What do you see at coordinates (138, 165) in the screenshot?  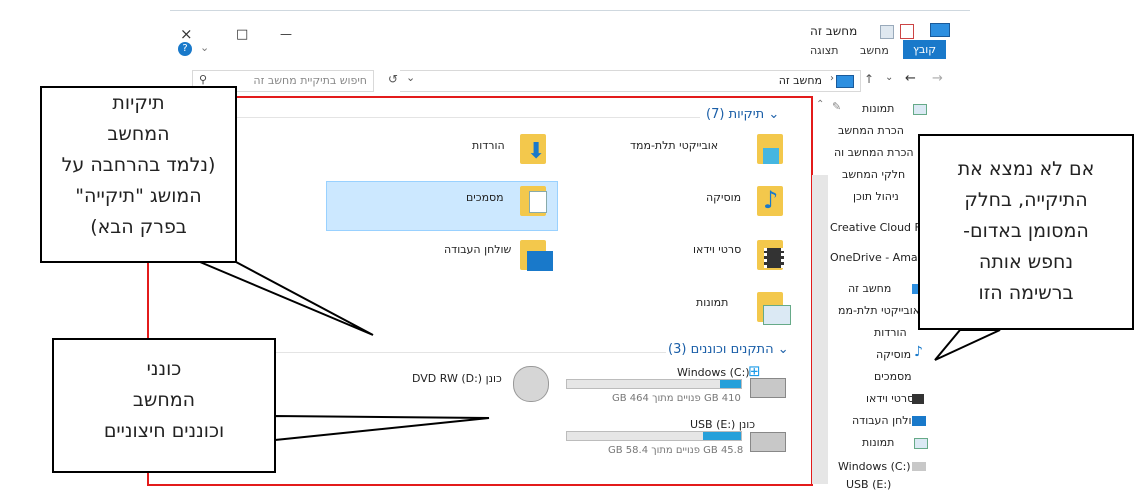 I see `callout-line: (נלמד בהרחבה על` at bounding box center [138, 165].